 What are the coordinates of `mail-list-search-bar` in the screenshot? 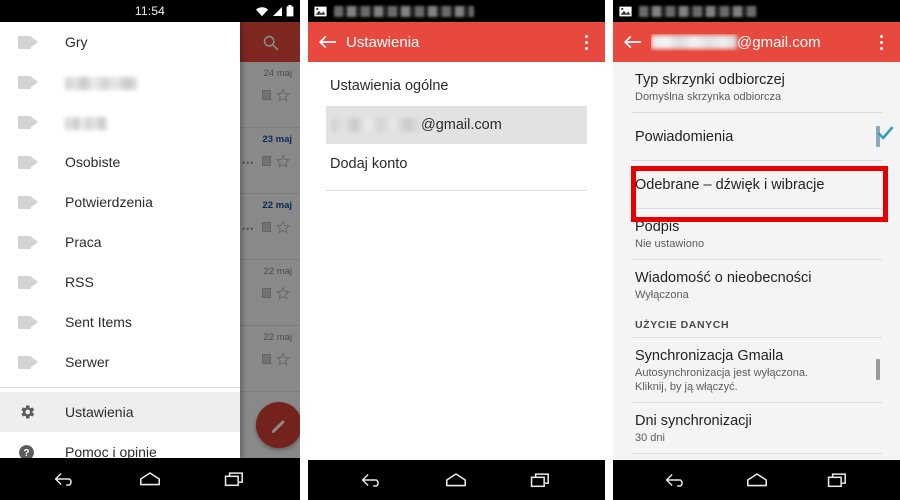 It's located at (270, 42).